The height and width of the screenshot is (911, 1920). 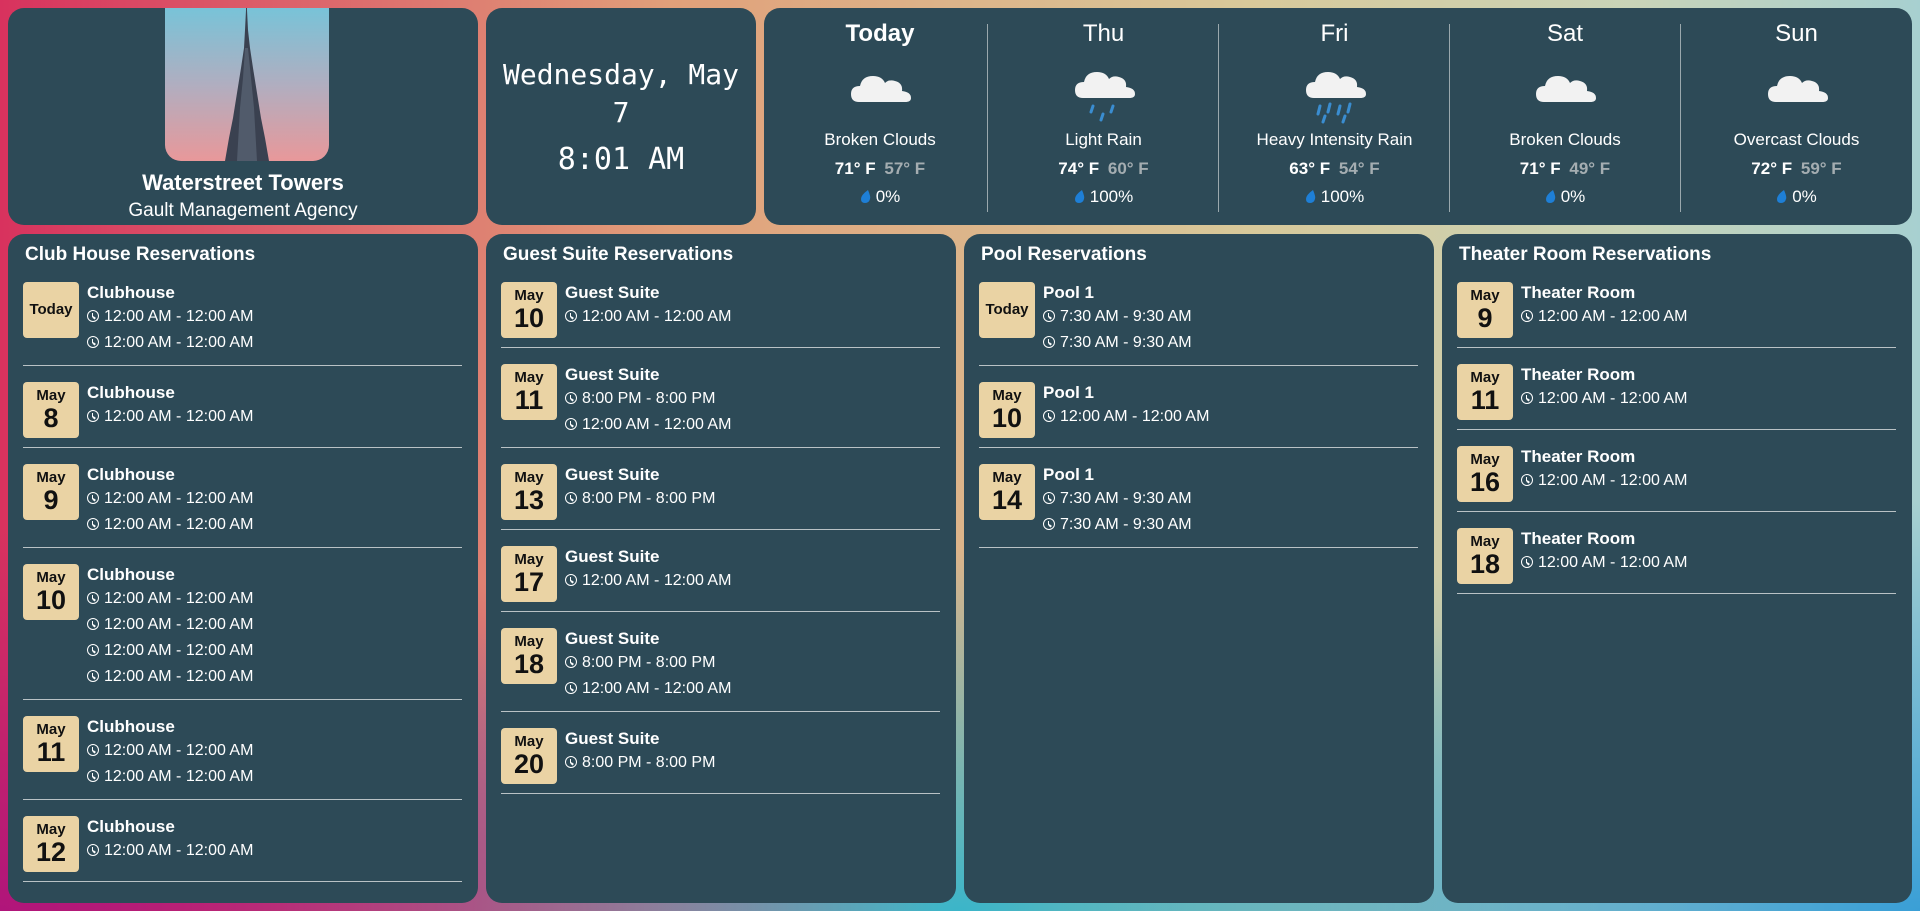 I want to click on reservation-item: May 10 Guest Suite 12:00 AM - 12:00 AM, so click(x=720, y=315).